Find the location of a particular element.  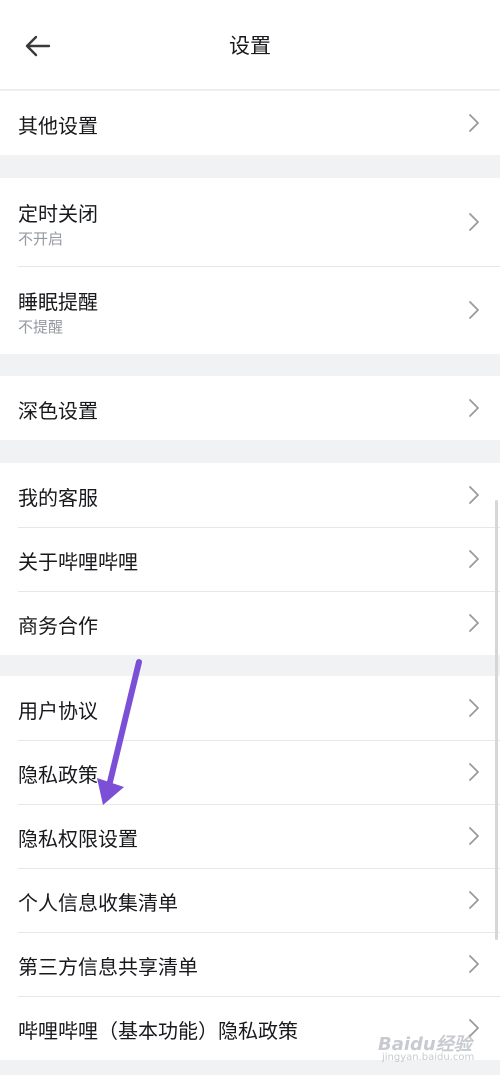

settings-item-label: 隐私政策 is located at coordinates (58, 775).